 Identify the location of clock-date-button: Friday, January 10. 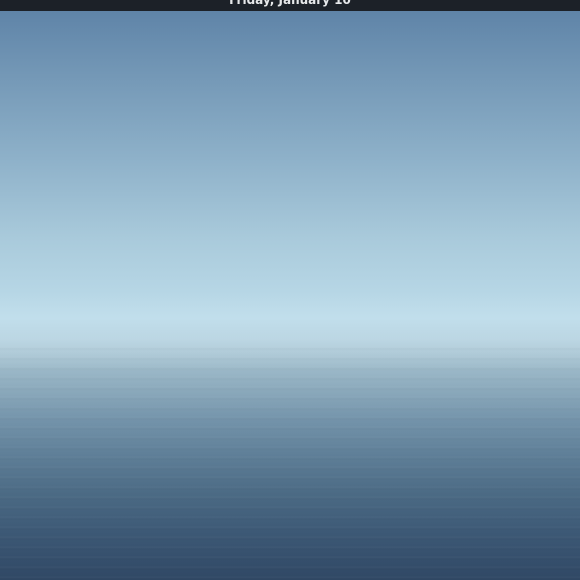
(290, 4).